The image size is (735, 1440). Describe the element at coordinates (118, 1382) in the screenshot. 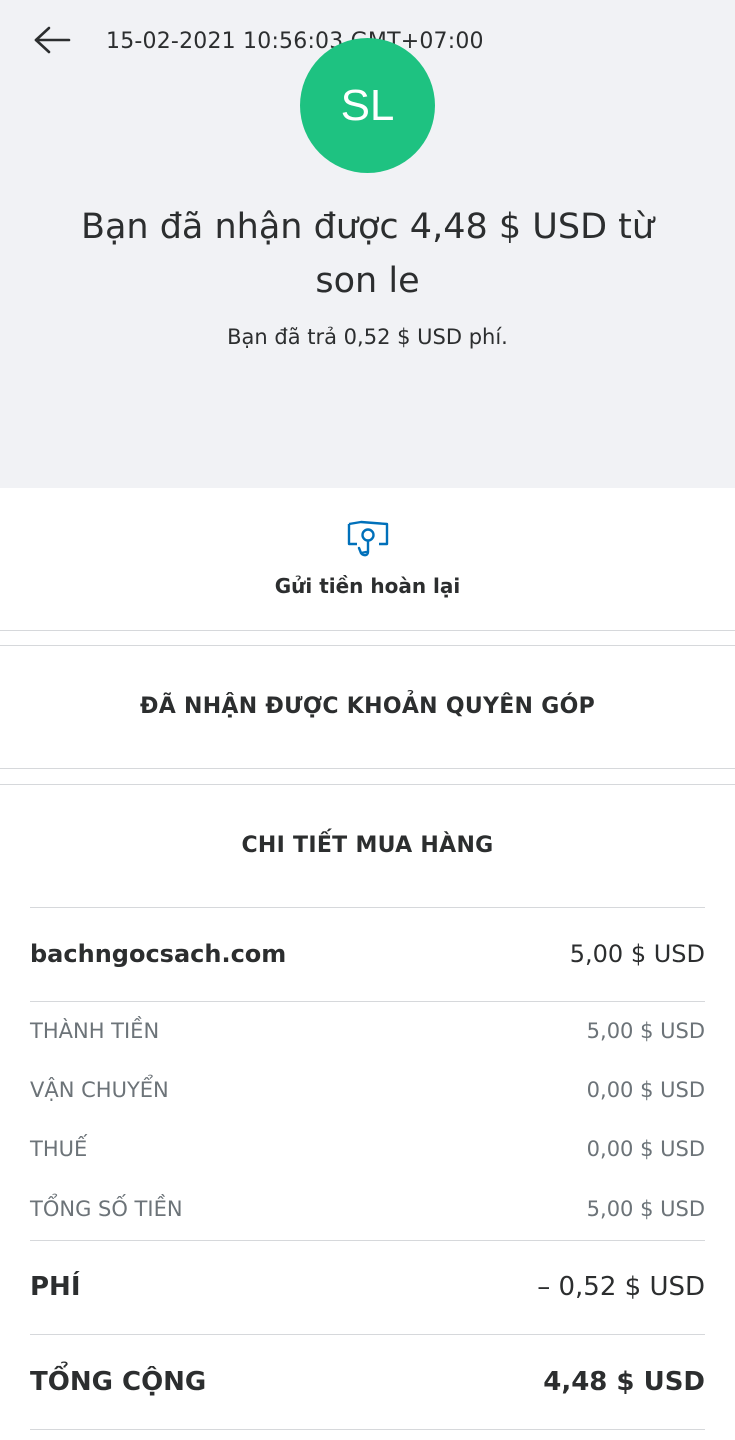

I see `total-label: TỔNG CỘNG` at that location.